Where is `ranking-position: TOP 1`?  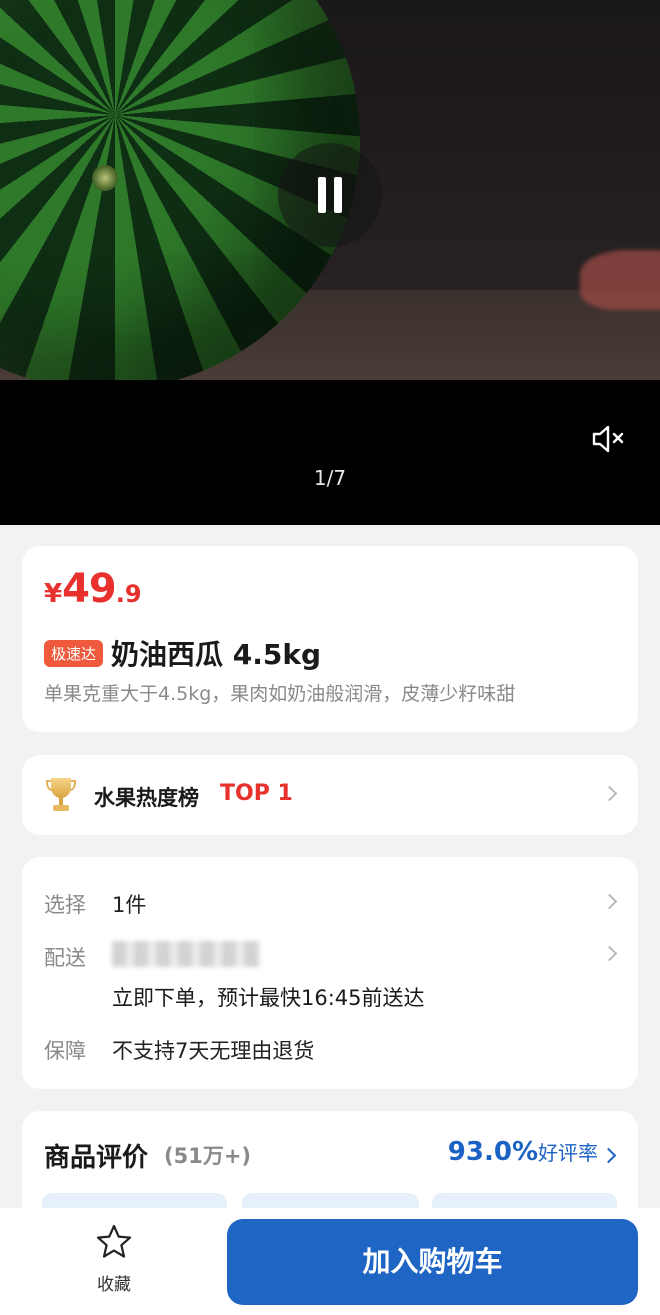
ranking-position: TOP 1 is located at coordinates (256, 793).